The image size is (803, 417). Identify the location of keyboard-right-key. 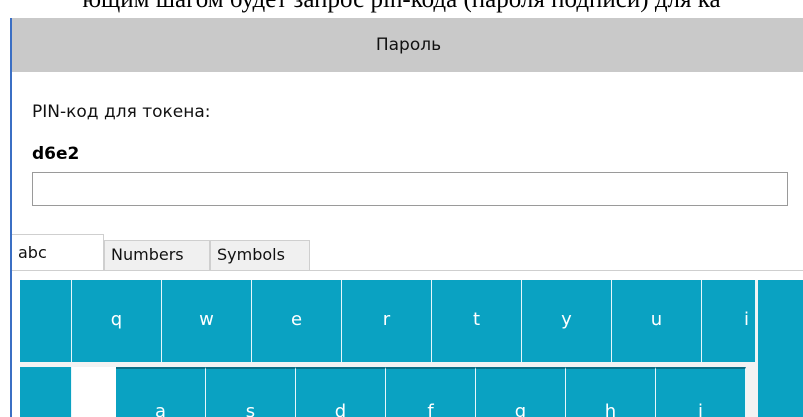
(780, 348).